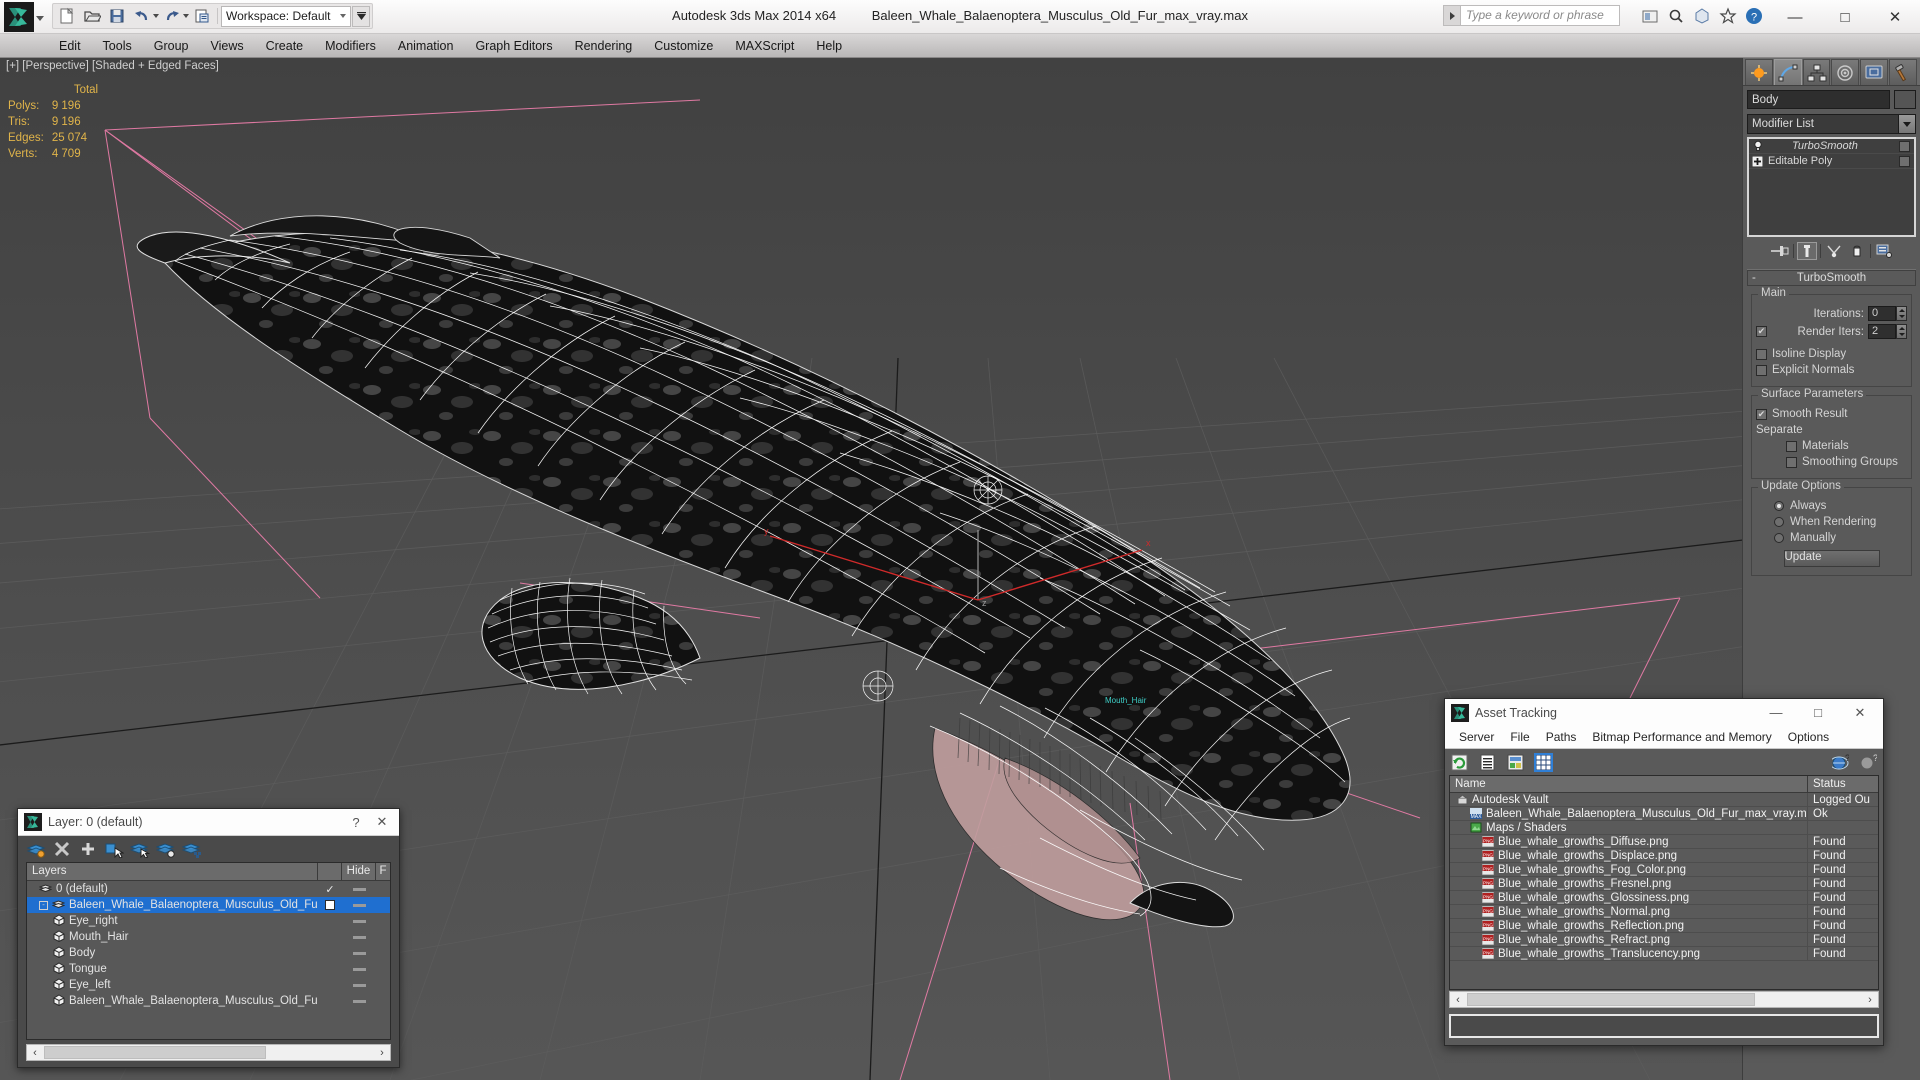 The width and height of the screenshot is (1920, 1080). What do you see at coordinates (1664, 911) in the screenshot?
I see `asset-row: PNG Blue_whale_growths_Normal.png Found` at bounding box center [1664, 911].